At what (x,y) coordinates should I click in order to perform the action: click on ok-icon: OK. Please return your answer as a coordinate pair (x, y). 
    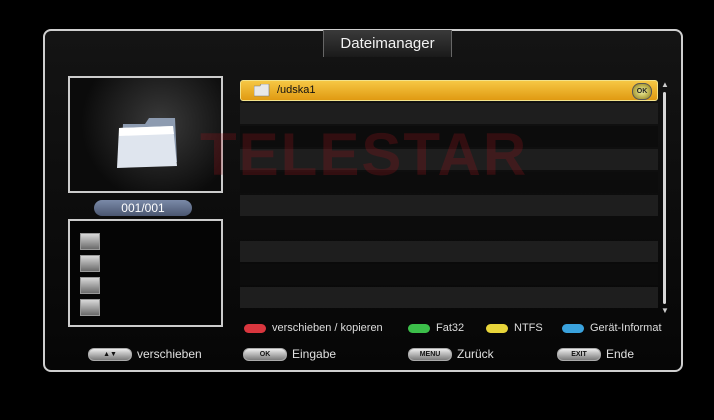
    Looking at the image, I should click on (642, 91).